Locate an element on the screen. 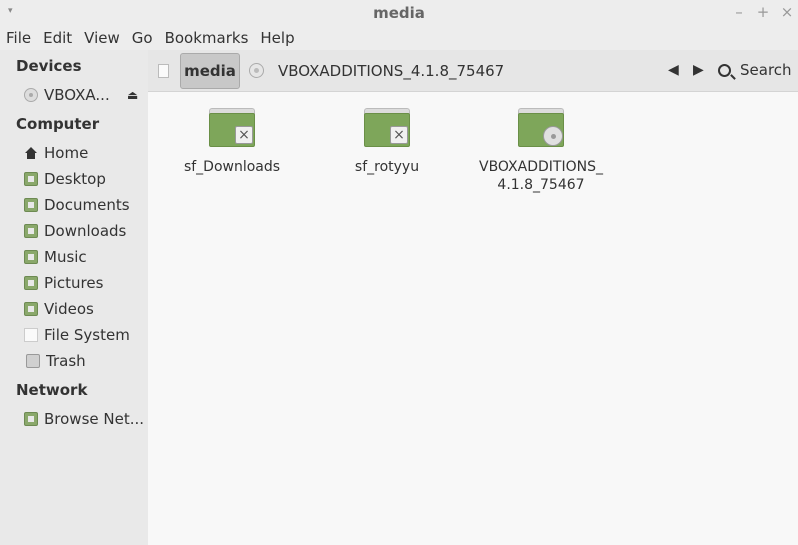  videos-folder-icon is located at coordinates (31, 309).